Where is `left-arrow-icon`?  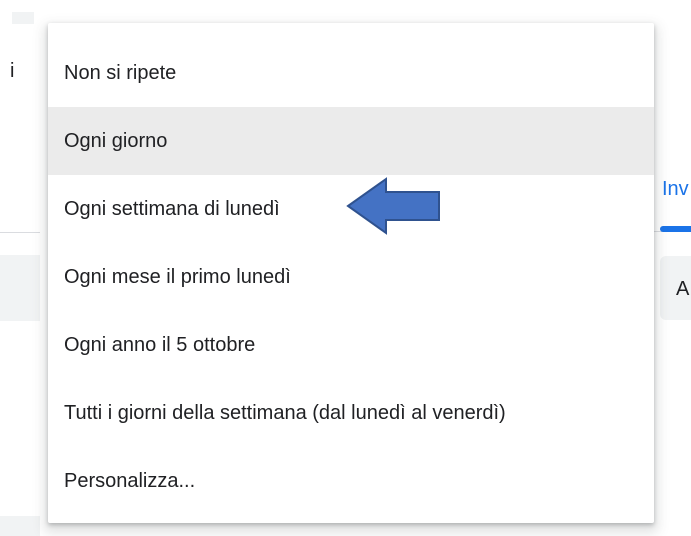 left-arrow-icon is located at coordinates (393, 206).